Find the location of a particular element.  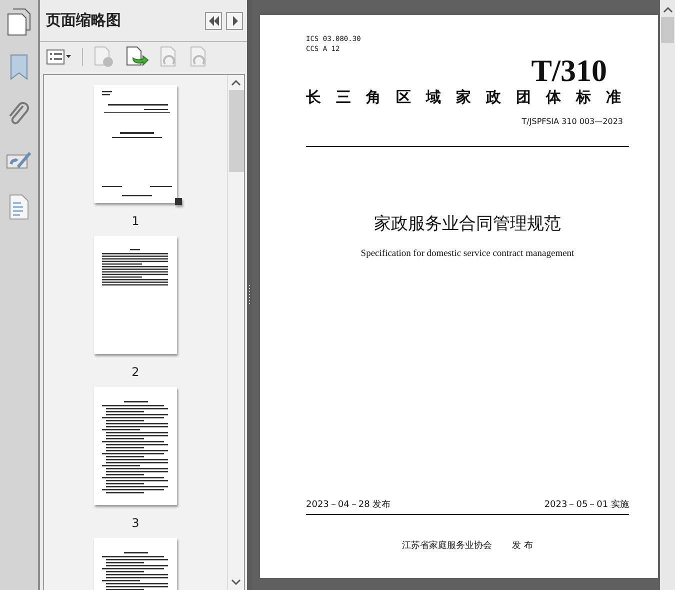

publisher: 江苏省家庭服务业协会 is located at coordinates (447, 546).